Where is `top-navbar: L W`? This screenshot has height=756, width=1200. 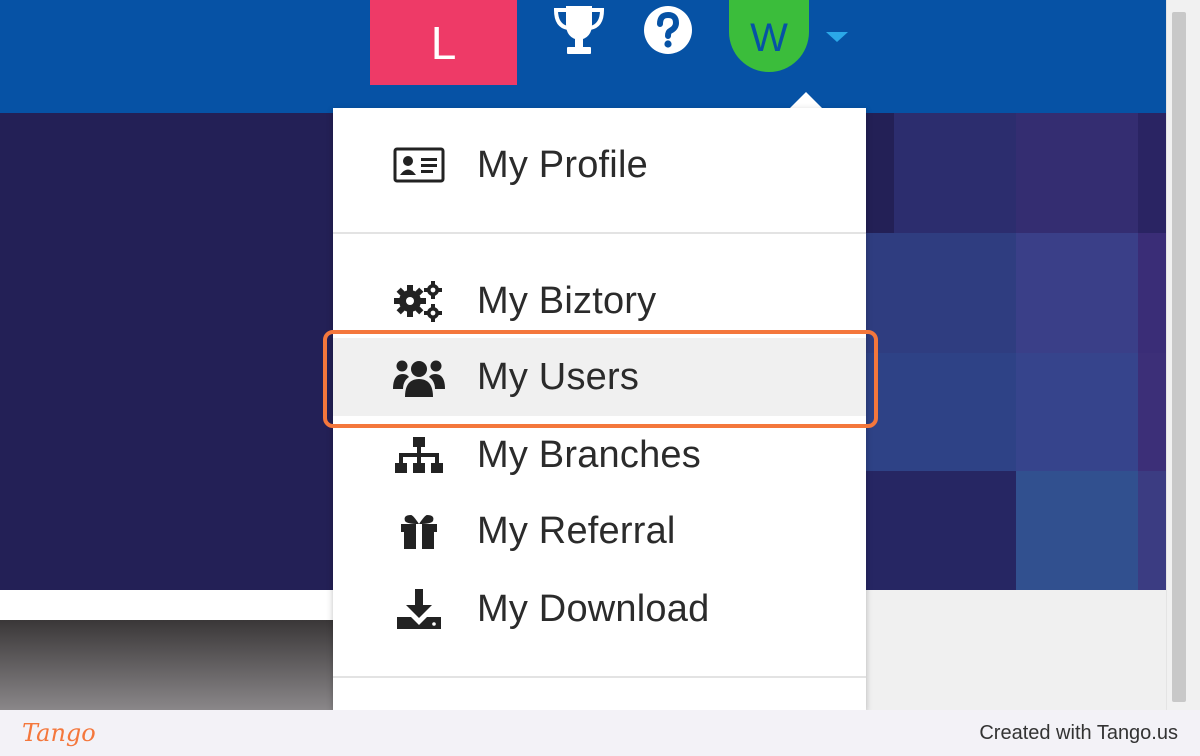 top-navbar: L W is located at coordinates (583, 56).